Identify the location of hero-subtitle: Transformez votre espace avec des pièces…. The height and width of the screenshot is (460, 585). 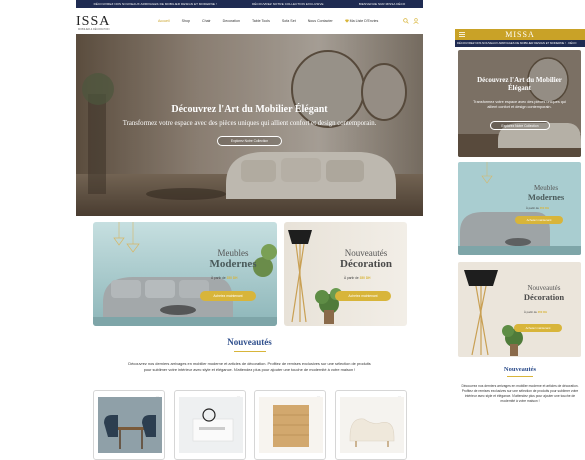
(249, 123).